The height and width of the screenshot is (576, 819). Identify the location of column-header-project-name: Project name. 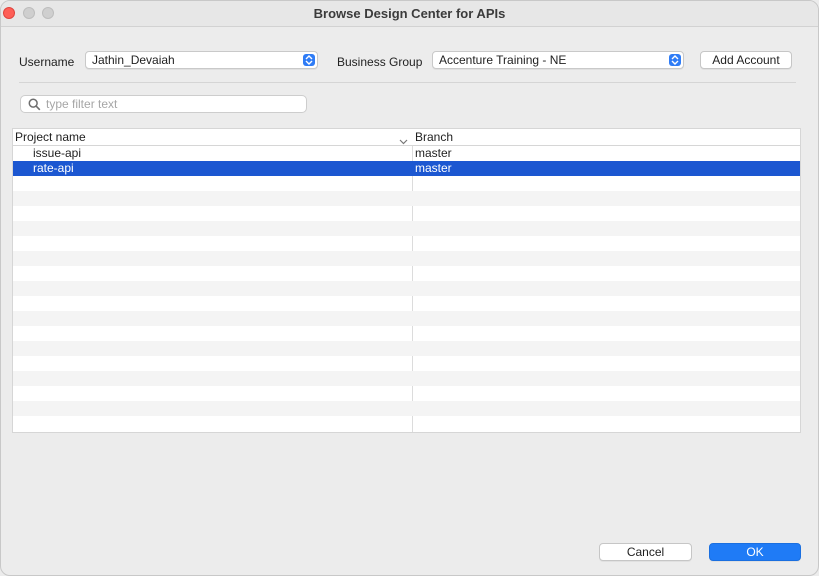
(50, 137).